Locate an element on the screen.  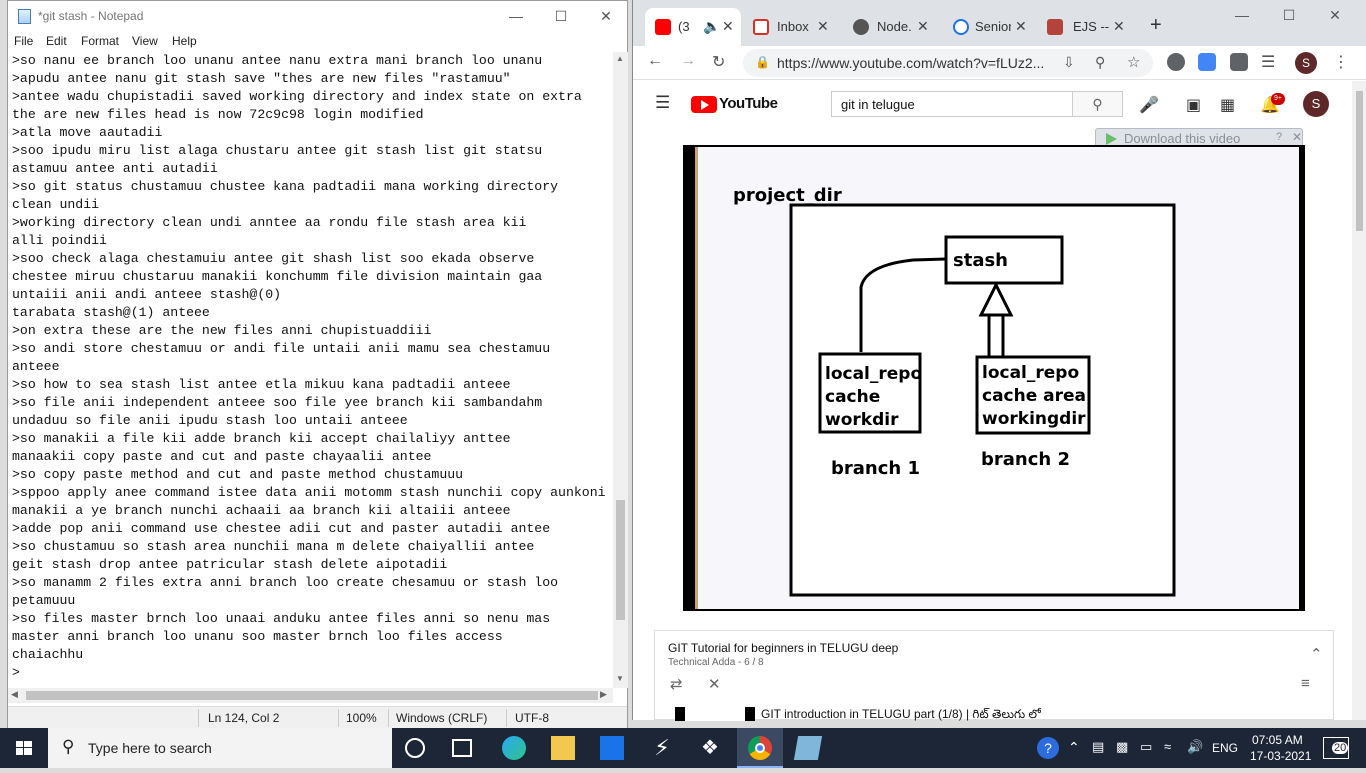
camera-icon: ▩ is located at coordinates (1122, 747).